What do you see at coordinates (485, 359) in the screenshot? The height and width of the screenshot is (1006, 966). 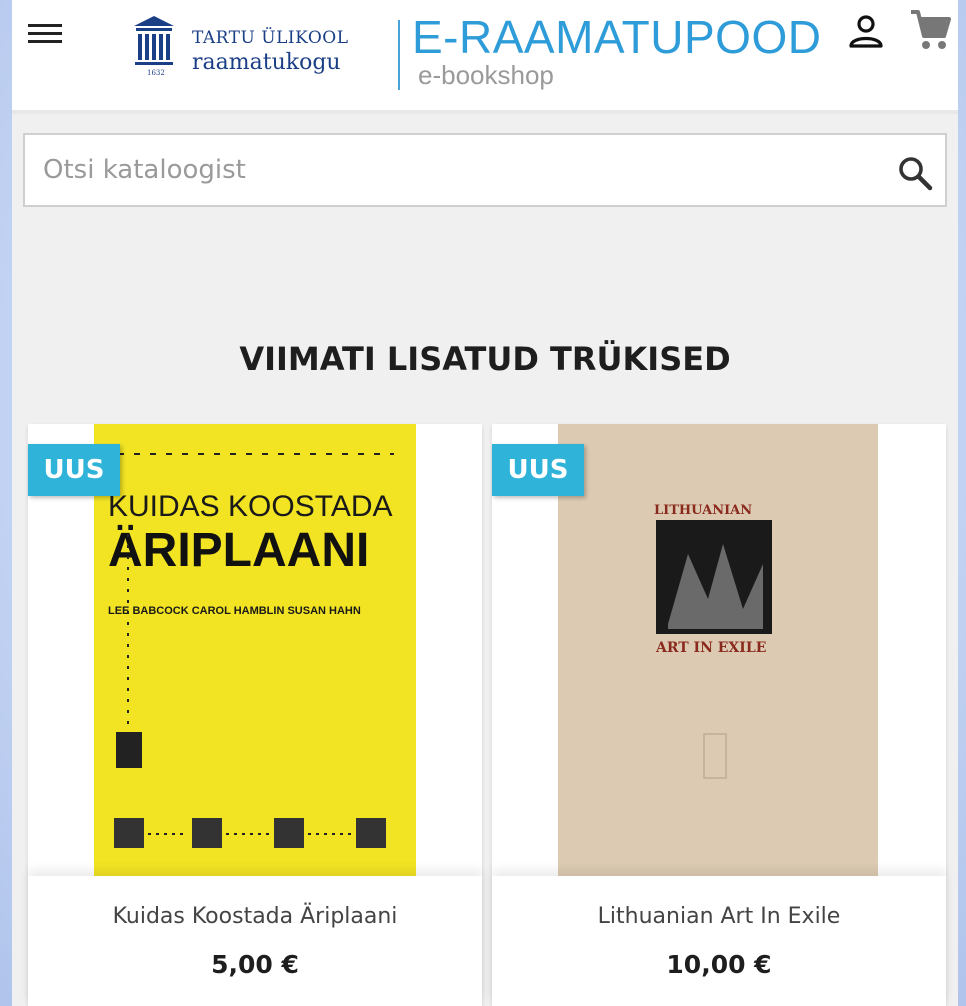 I see `section-title: VIIMATI LISATUD TRÜKISED` at bounding box center [485, 359].